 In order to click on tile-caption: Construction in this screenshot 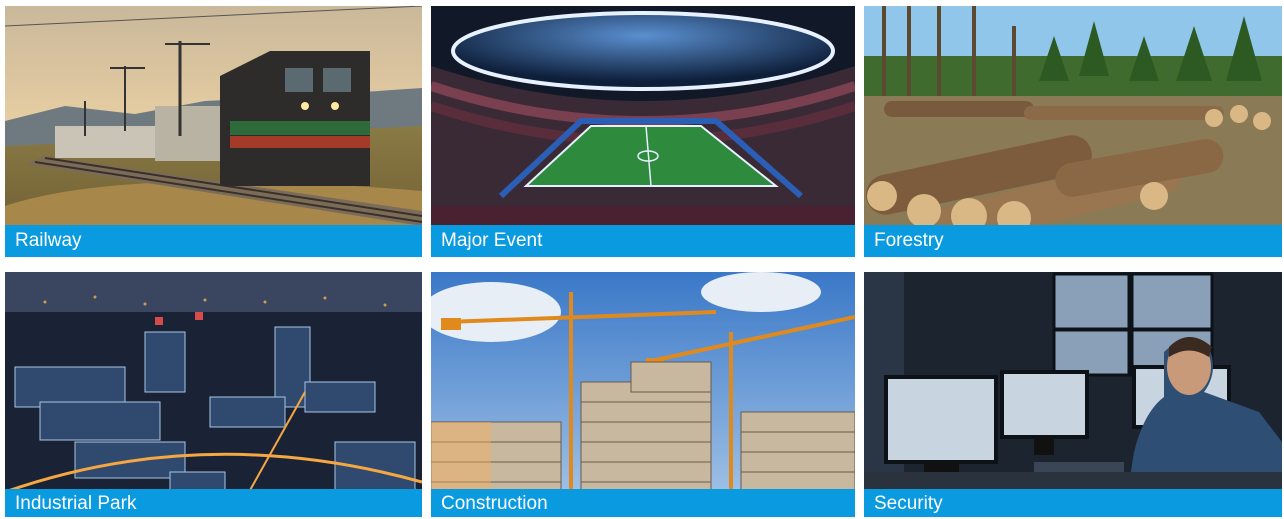, I will do `click(643, 503)`.